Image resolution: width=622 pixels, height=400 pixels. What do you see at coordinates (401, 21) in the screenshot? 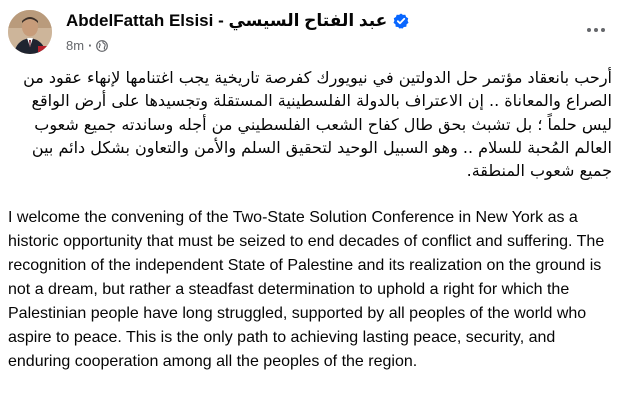
I see `verified-badge-icon` at bounding box center [401, 21].